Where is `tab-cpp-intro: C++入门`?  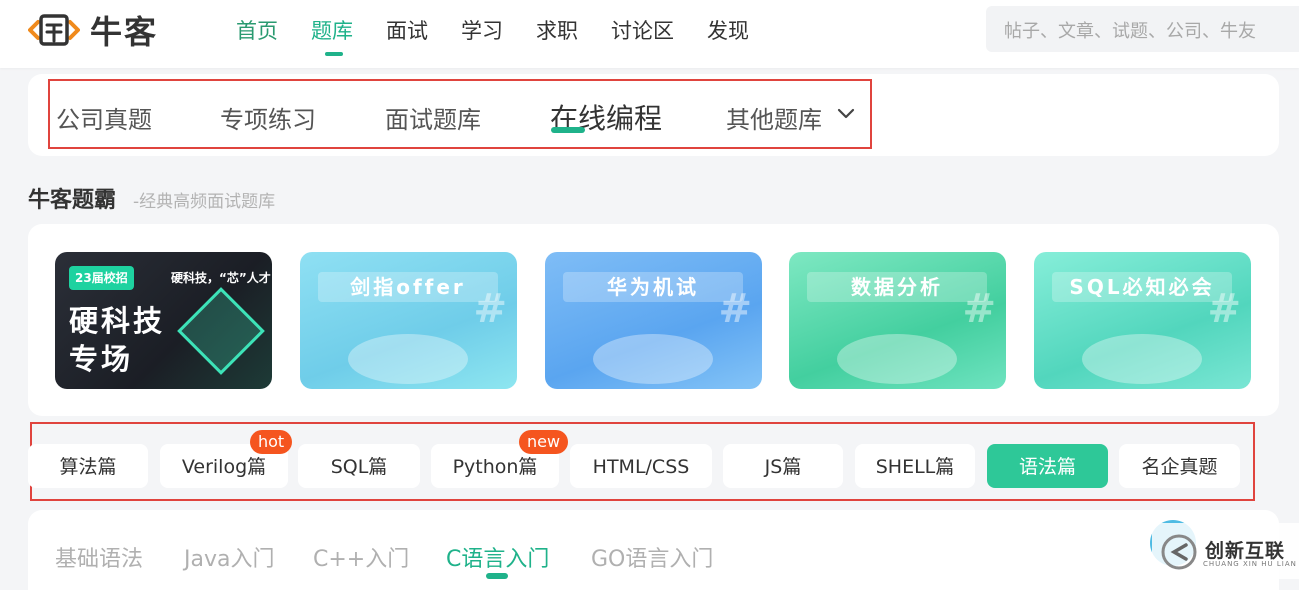 tab-cpp-intro: C++入门 is located at coordinates (361, 557).